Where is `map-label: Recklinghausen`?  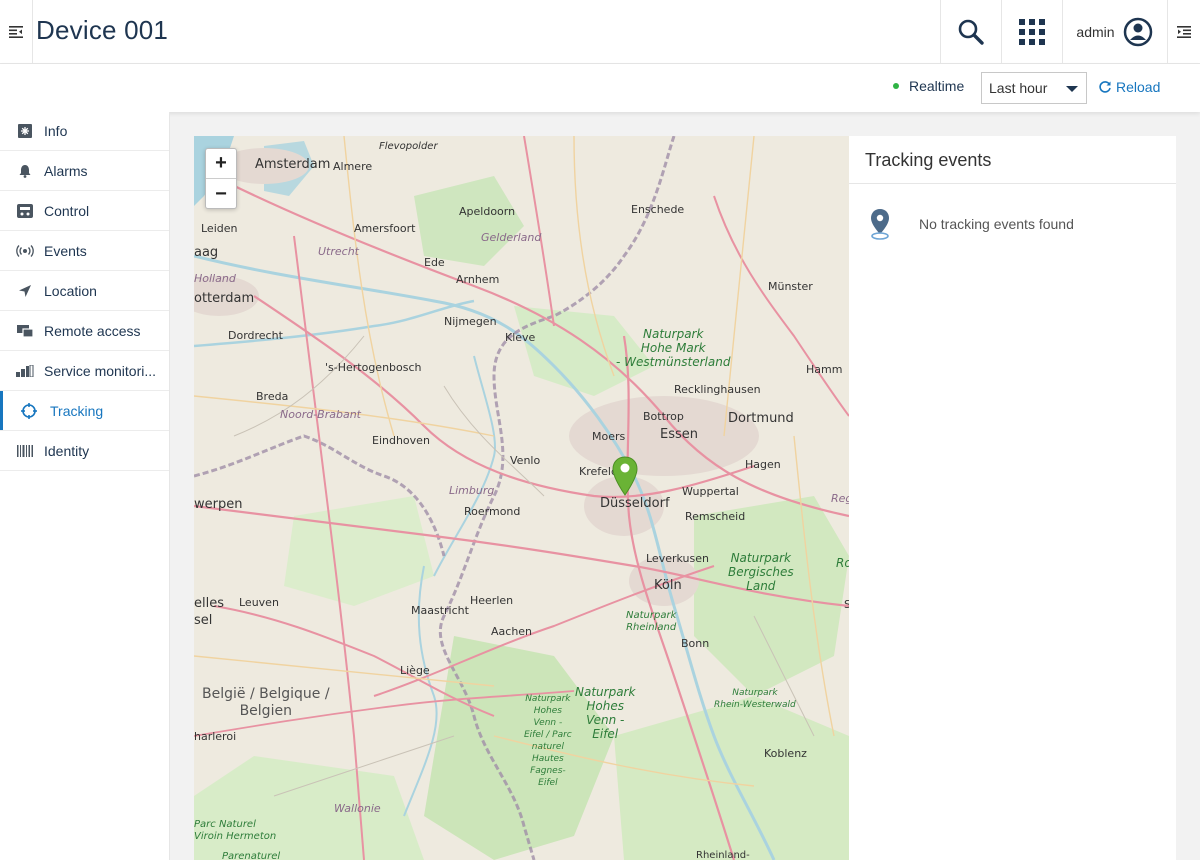 map-label: Recklinghausen is located at coordinates (717, 389).